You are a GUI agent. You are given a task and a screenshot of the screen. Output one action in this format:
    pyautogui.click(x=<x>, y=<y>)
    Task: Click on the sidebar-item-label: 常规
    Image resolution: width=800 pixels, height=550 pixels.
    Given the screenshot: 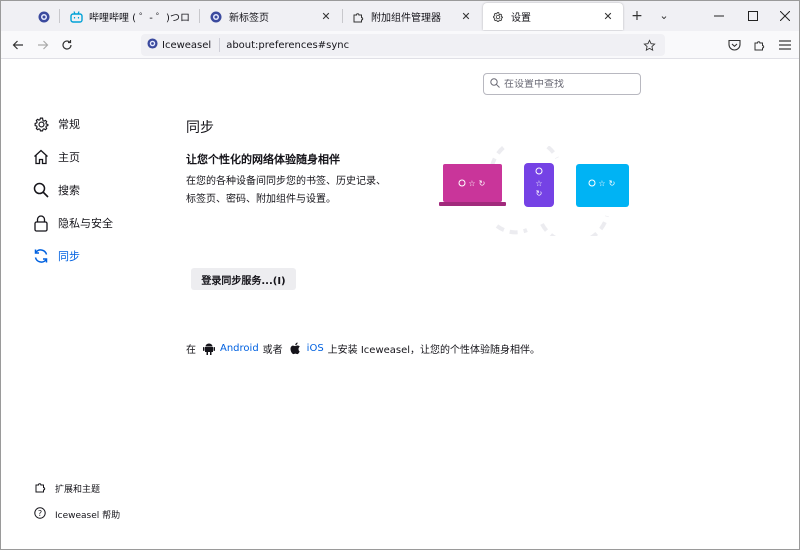 What is the action you would take?
    pyautogui.click(x=69, y=124)
    